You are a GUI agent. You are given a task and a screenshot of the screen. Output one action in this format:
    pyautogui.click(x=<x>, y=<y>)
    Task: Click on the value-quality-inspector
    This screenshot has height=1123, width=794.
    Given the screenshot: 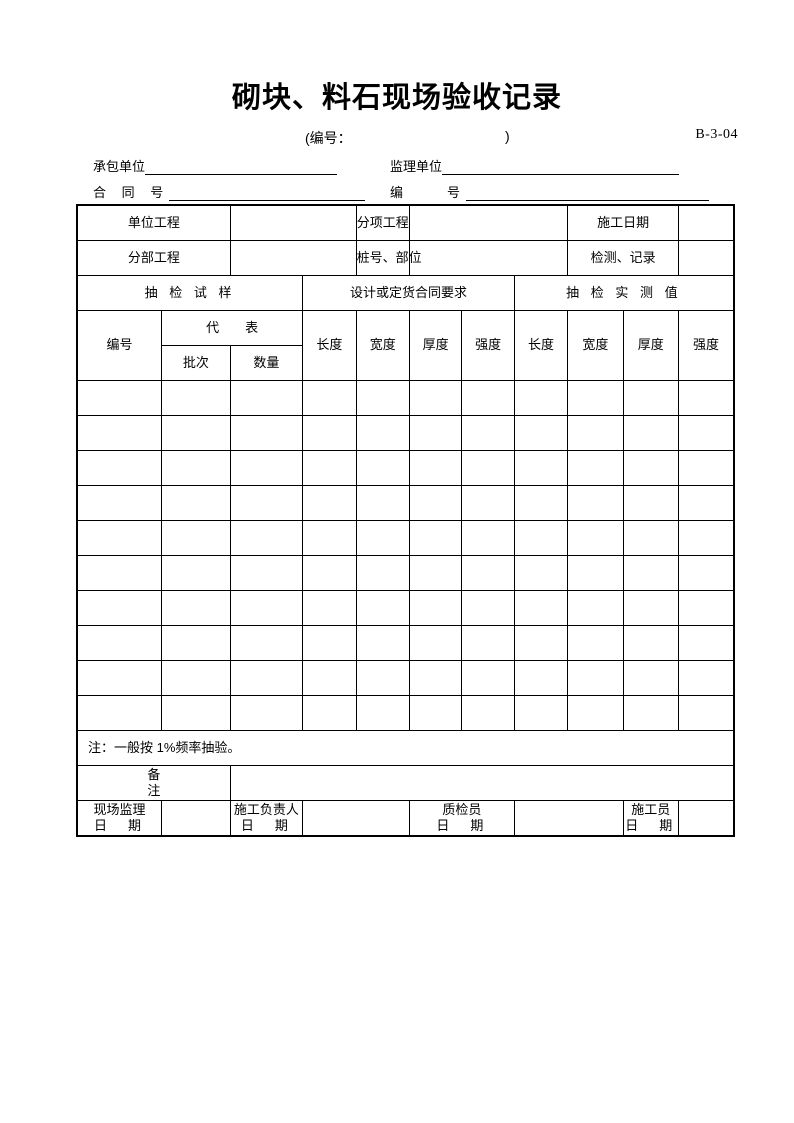 What is the action you would take?
    pyautogui.click(x=568, y=818)
    